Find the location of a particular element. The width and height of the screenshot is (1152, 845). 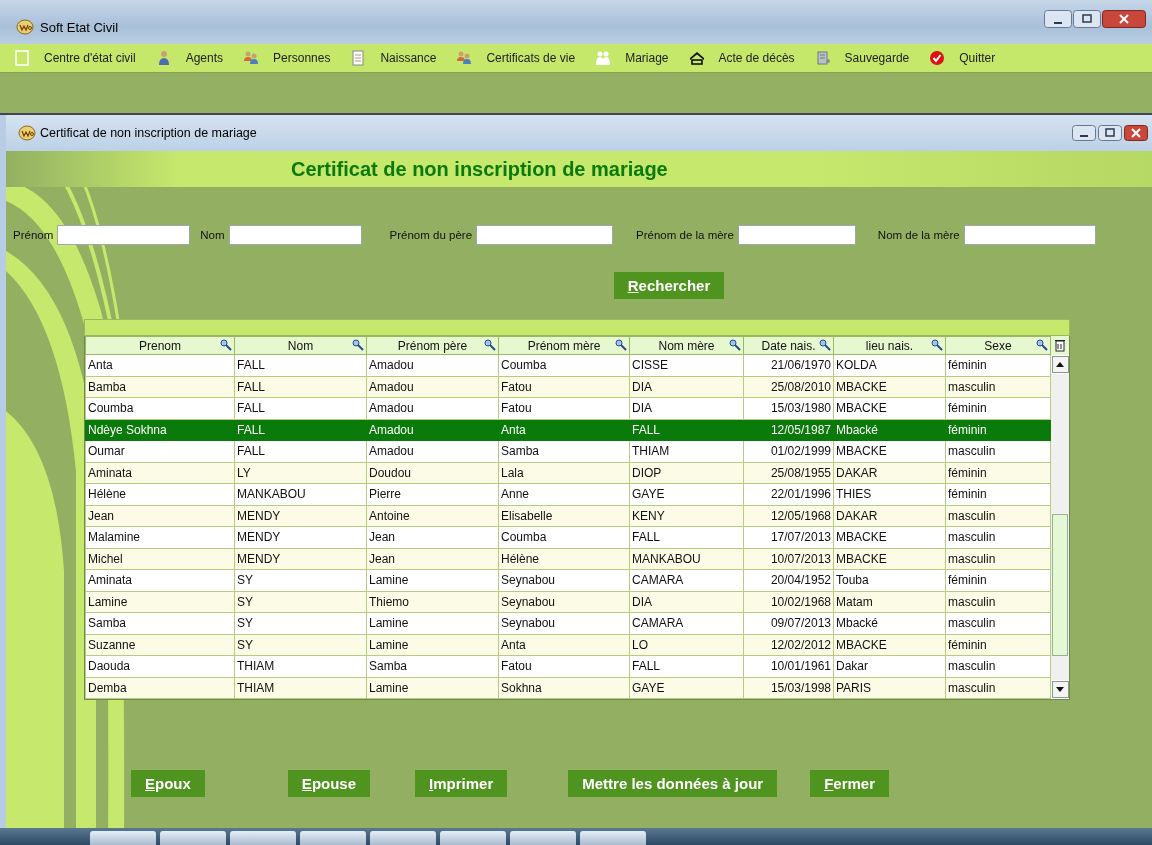

couple-icon is located at coordinates (603, 58).